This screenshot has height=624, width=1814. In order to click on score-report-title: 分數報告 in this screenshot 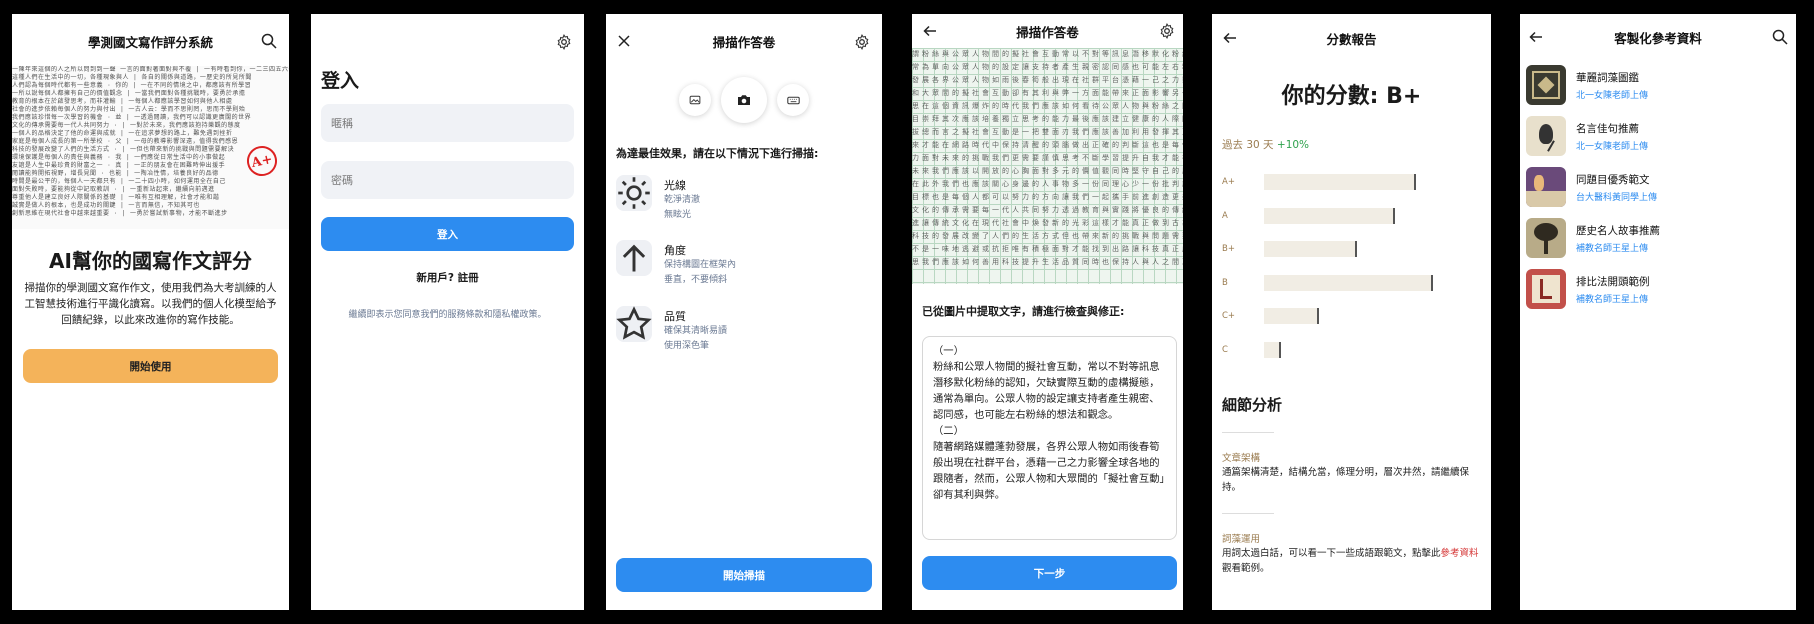, I will do `click(1351, 39)`.